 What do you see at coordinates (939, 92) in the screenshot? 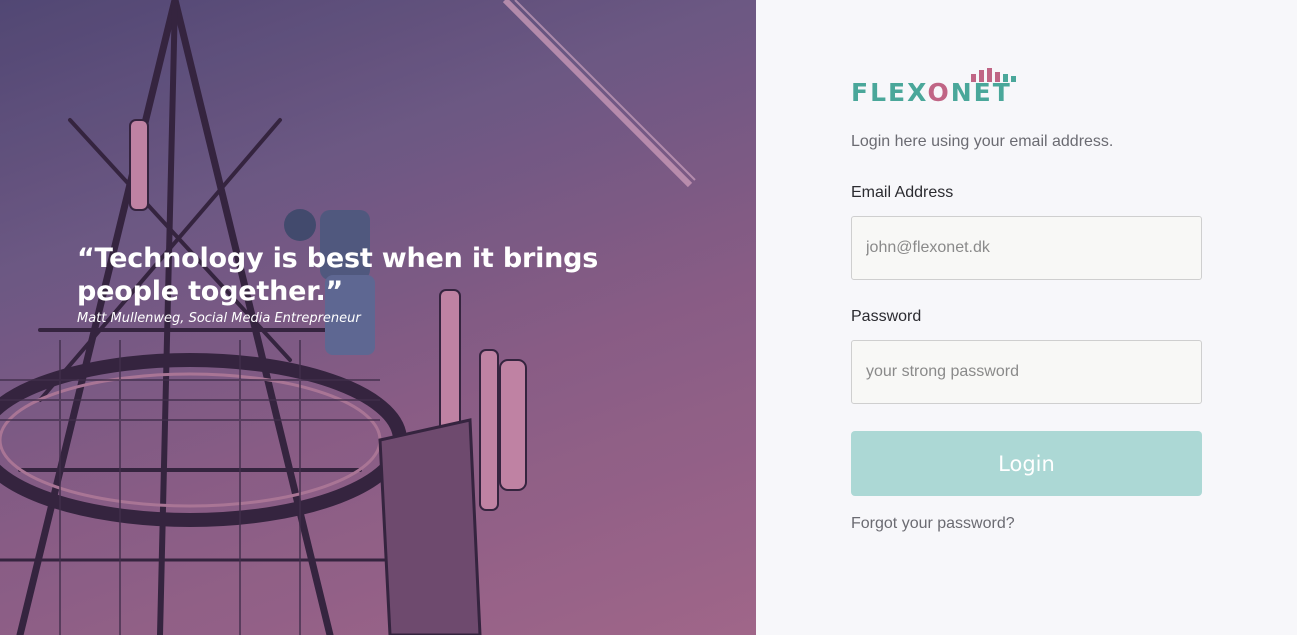
I see `brand-name-o: O` at bounding box center [939, 92].